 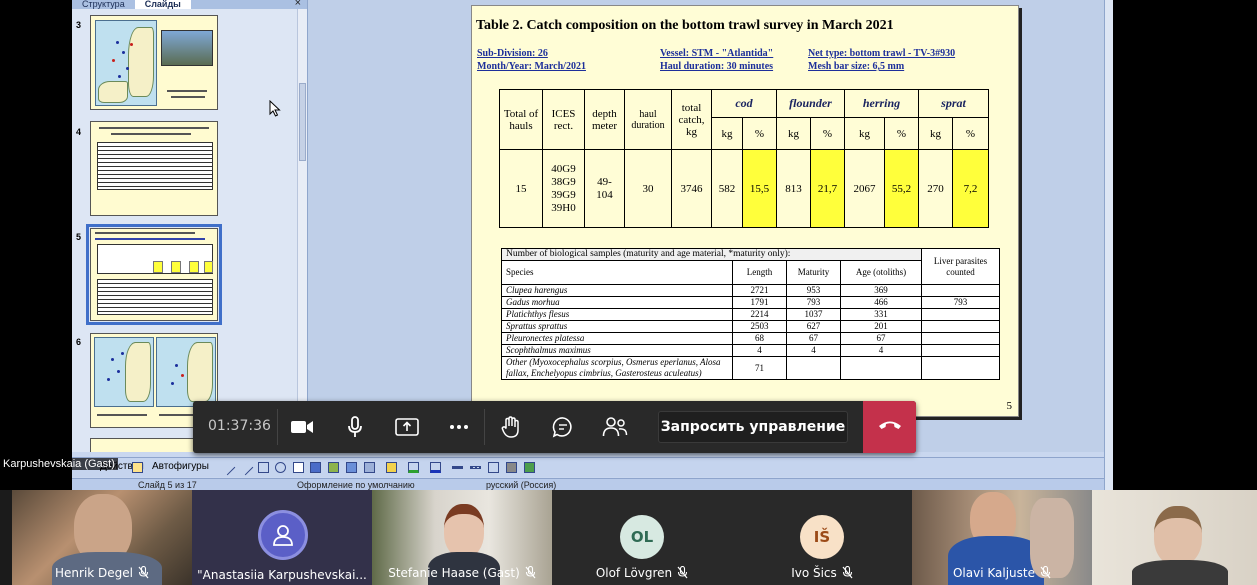 I want to click on participant-tile-6: Olavi Kaljuste, so click(x=1002, y=537).